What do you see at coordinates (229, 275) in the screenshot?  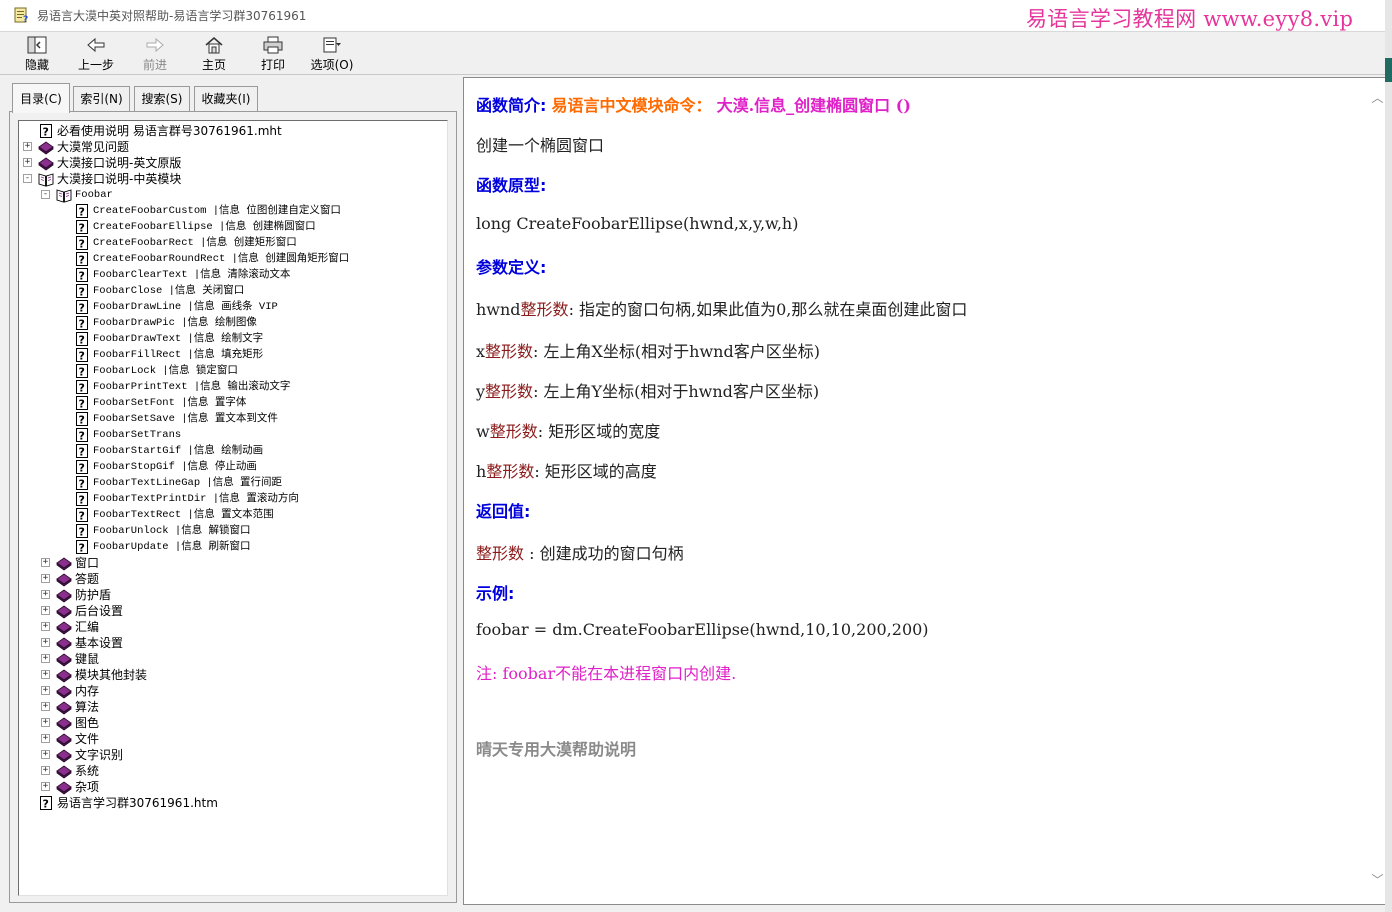 I see `tree-item-page: ? FoobarClearText |信息 清除滚动文本` at bounding box center [229, 275].